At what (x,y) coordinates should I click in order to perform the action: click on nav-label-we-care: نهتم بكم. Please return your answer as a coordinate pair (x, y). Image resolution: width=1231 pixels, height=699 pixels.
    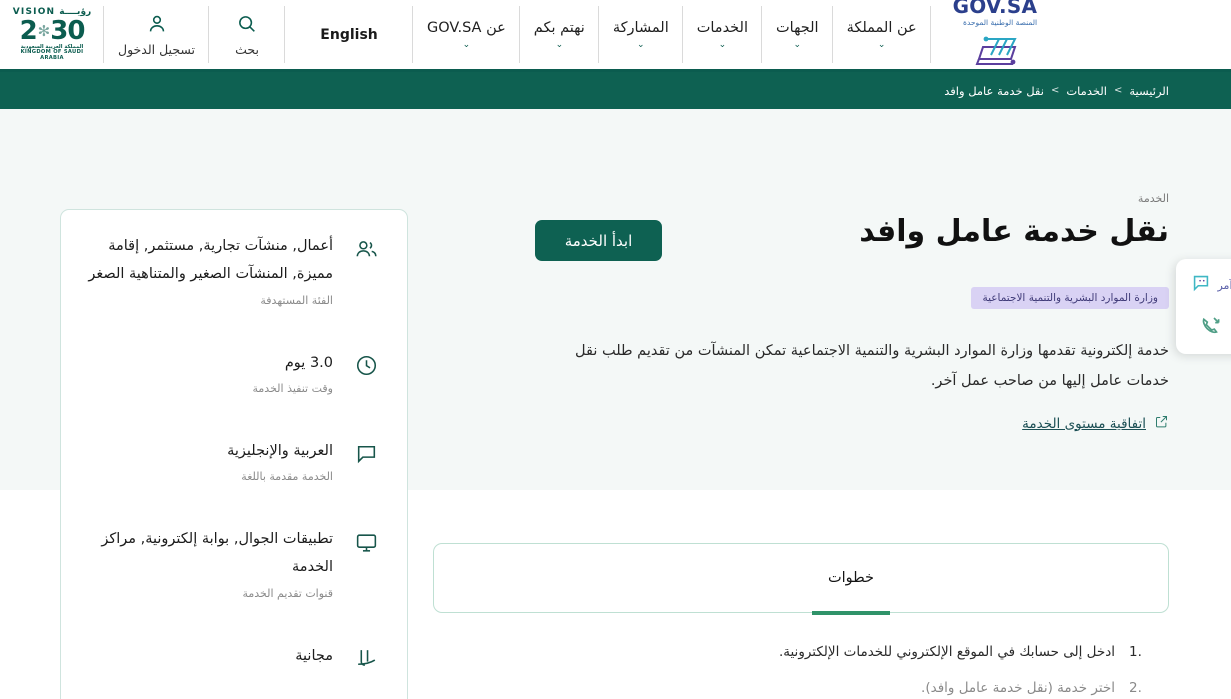
    Looking at the image, I should click on (559, 27).